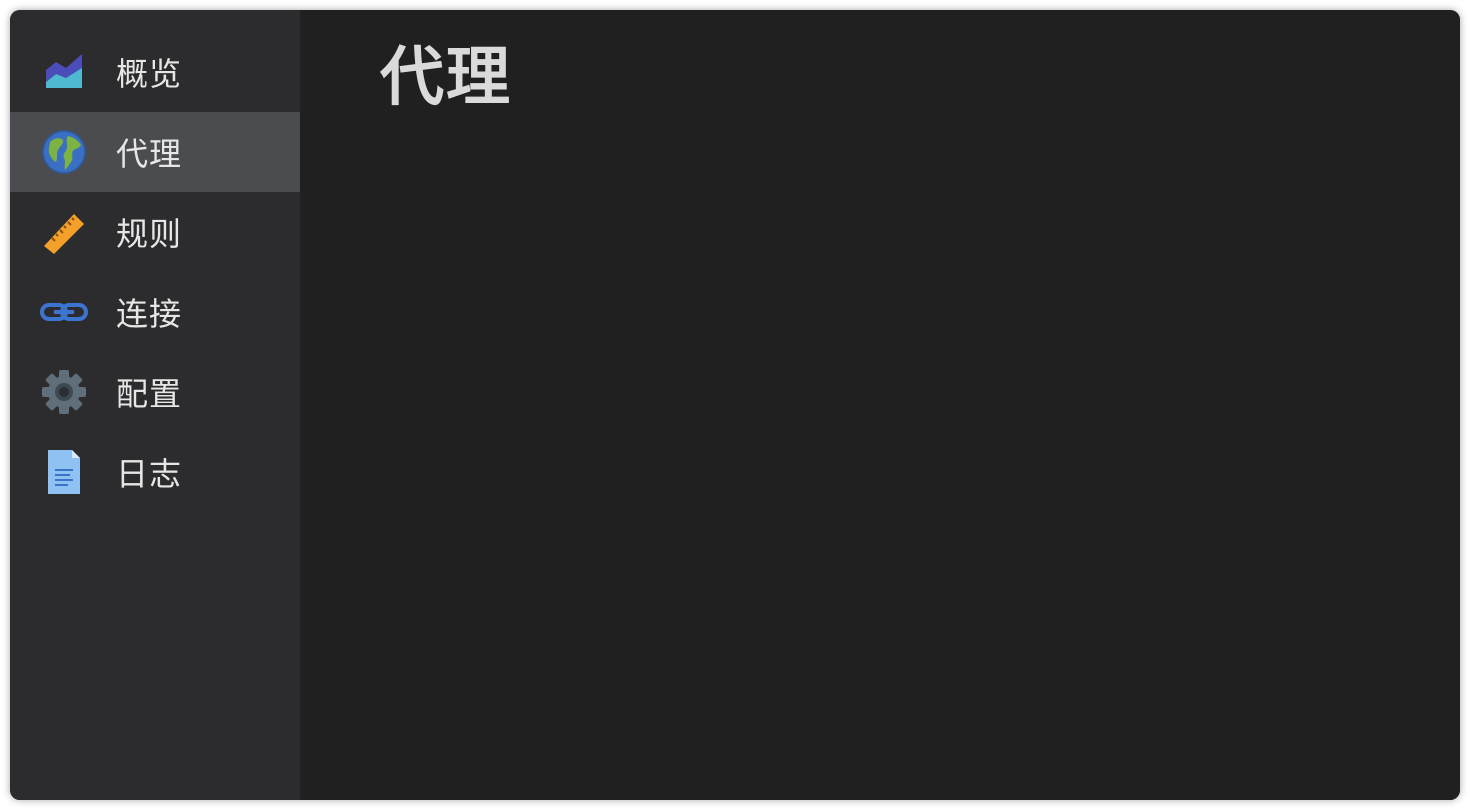 This screenshot has height=810, width=1470. Describe the element at coordinates (64, 232) in the screenshot. I see `ruler-icon` at that location.